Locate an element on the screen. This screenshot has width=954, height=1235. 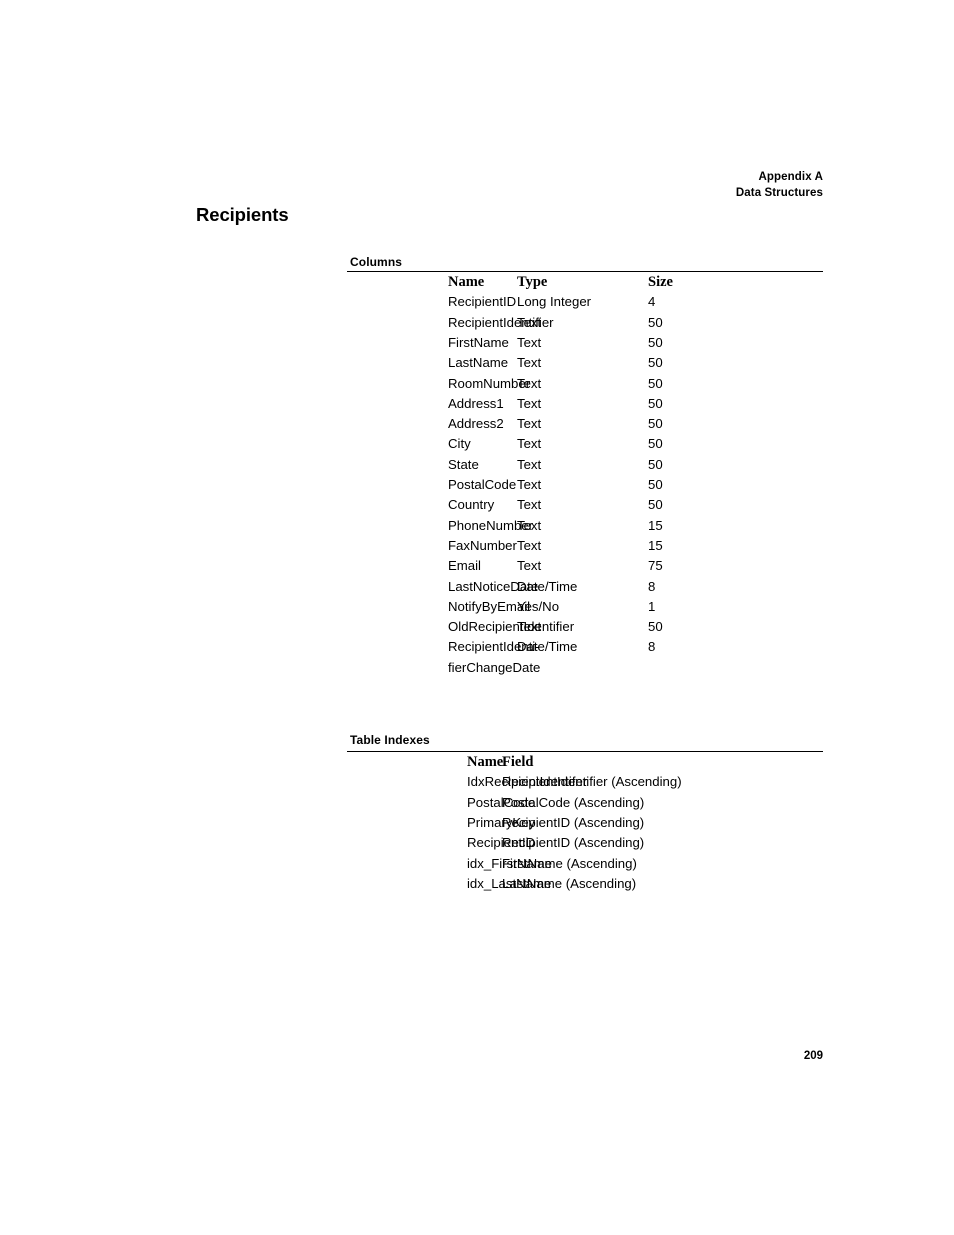
table-row: Email Text 75 is located at coordinates (585, 566).